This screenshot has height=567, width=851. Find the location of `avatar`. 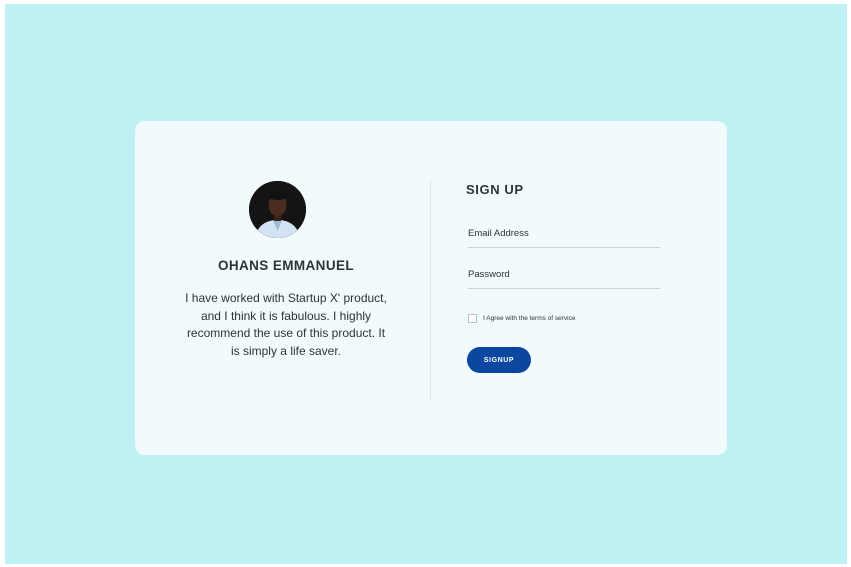

avatar is located at coordinates (277, 209).